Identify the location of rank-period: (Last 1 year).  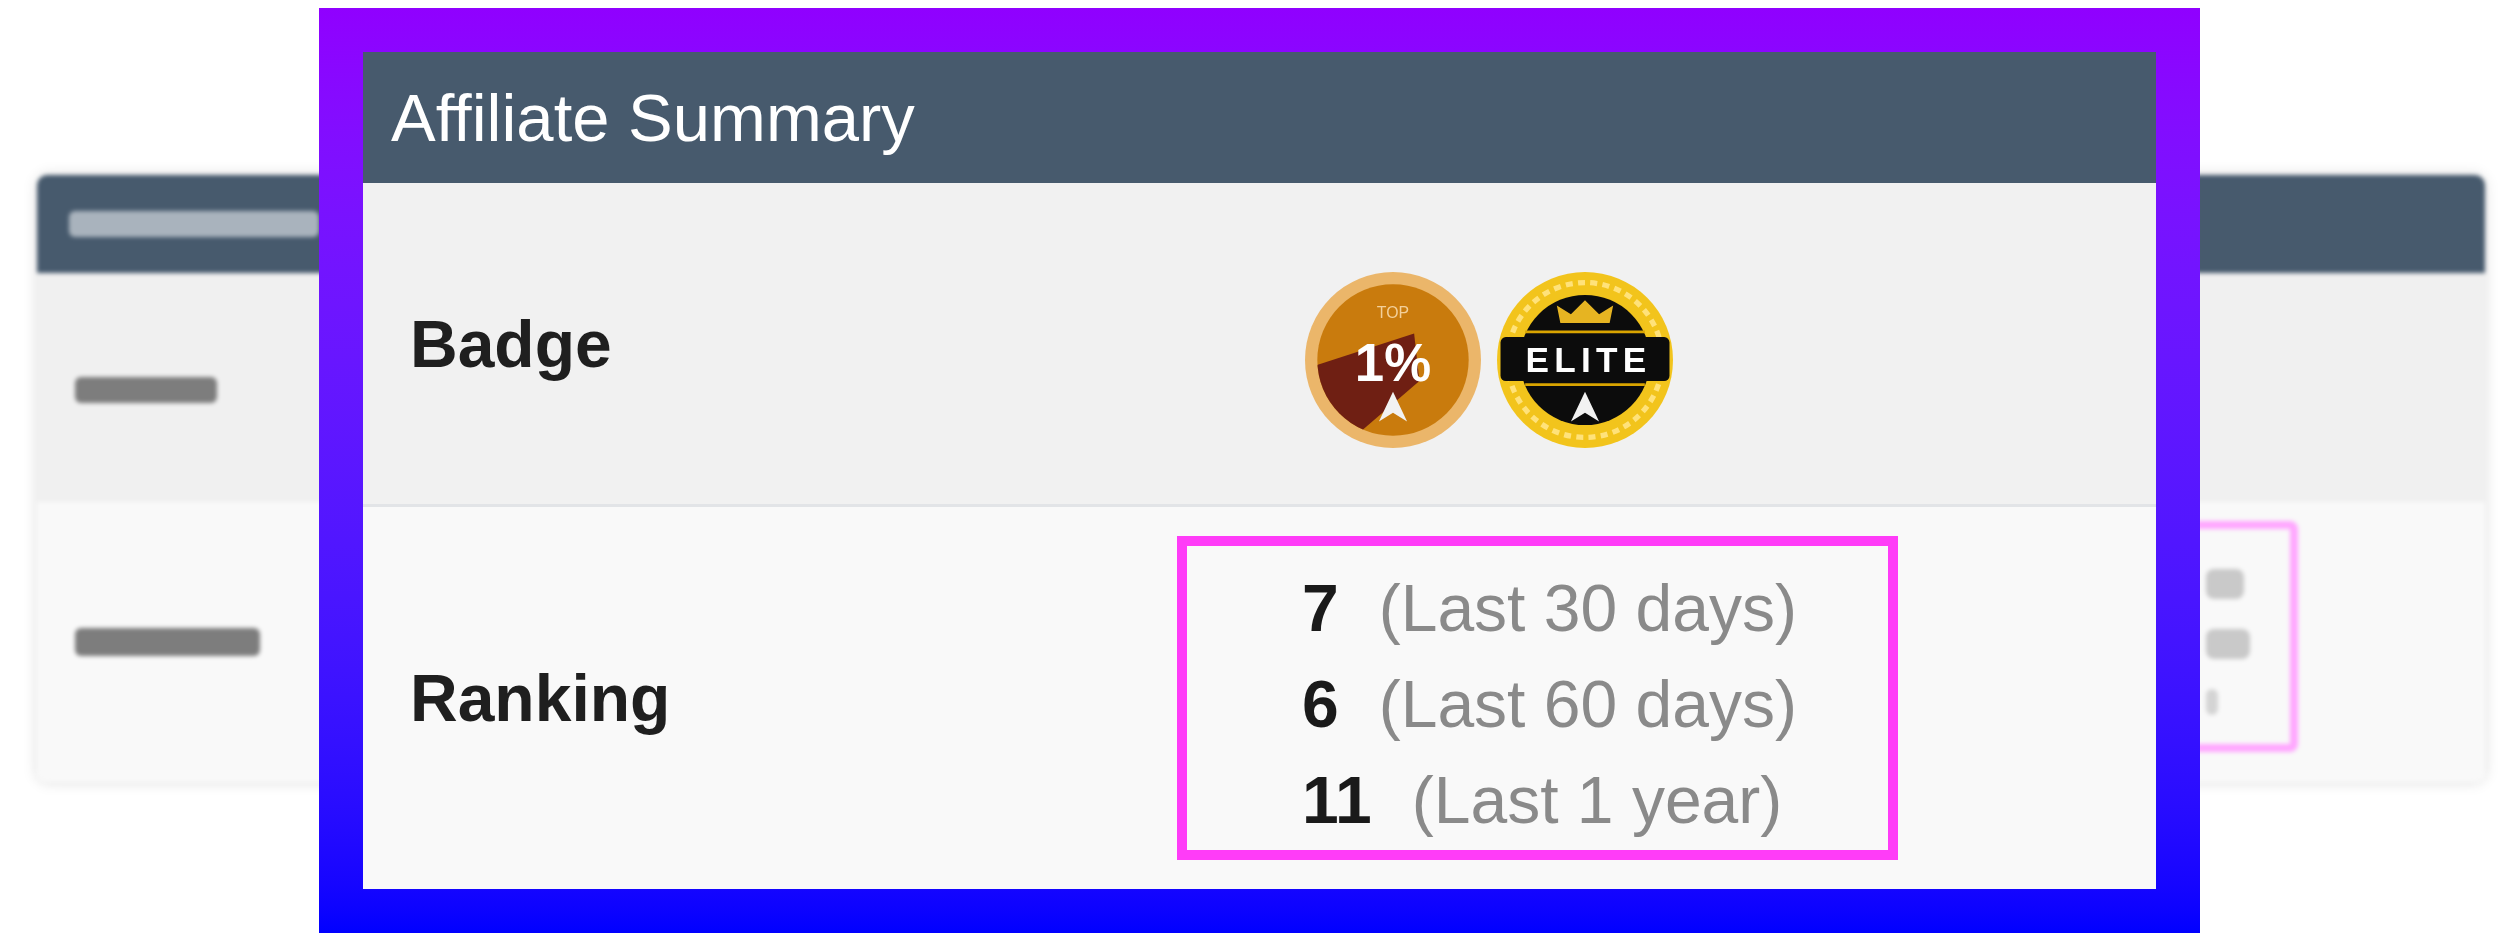
(1597, 800).